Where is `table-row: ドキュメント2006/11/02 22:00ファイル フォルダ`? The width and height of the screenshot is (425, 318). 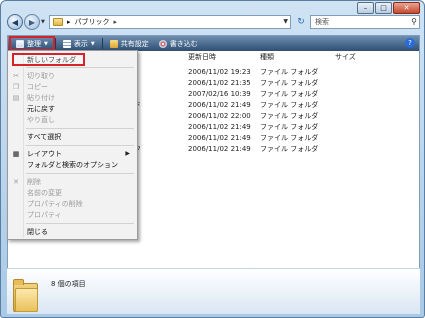
table-row: ドキュメント2006/11/02 22:00ファイル フォルダ is located at coordinates (254, 115).